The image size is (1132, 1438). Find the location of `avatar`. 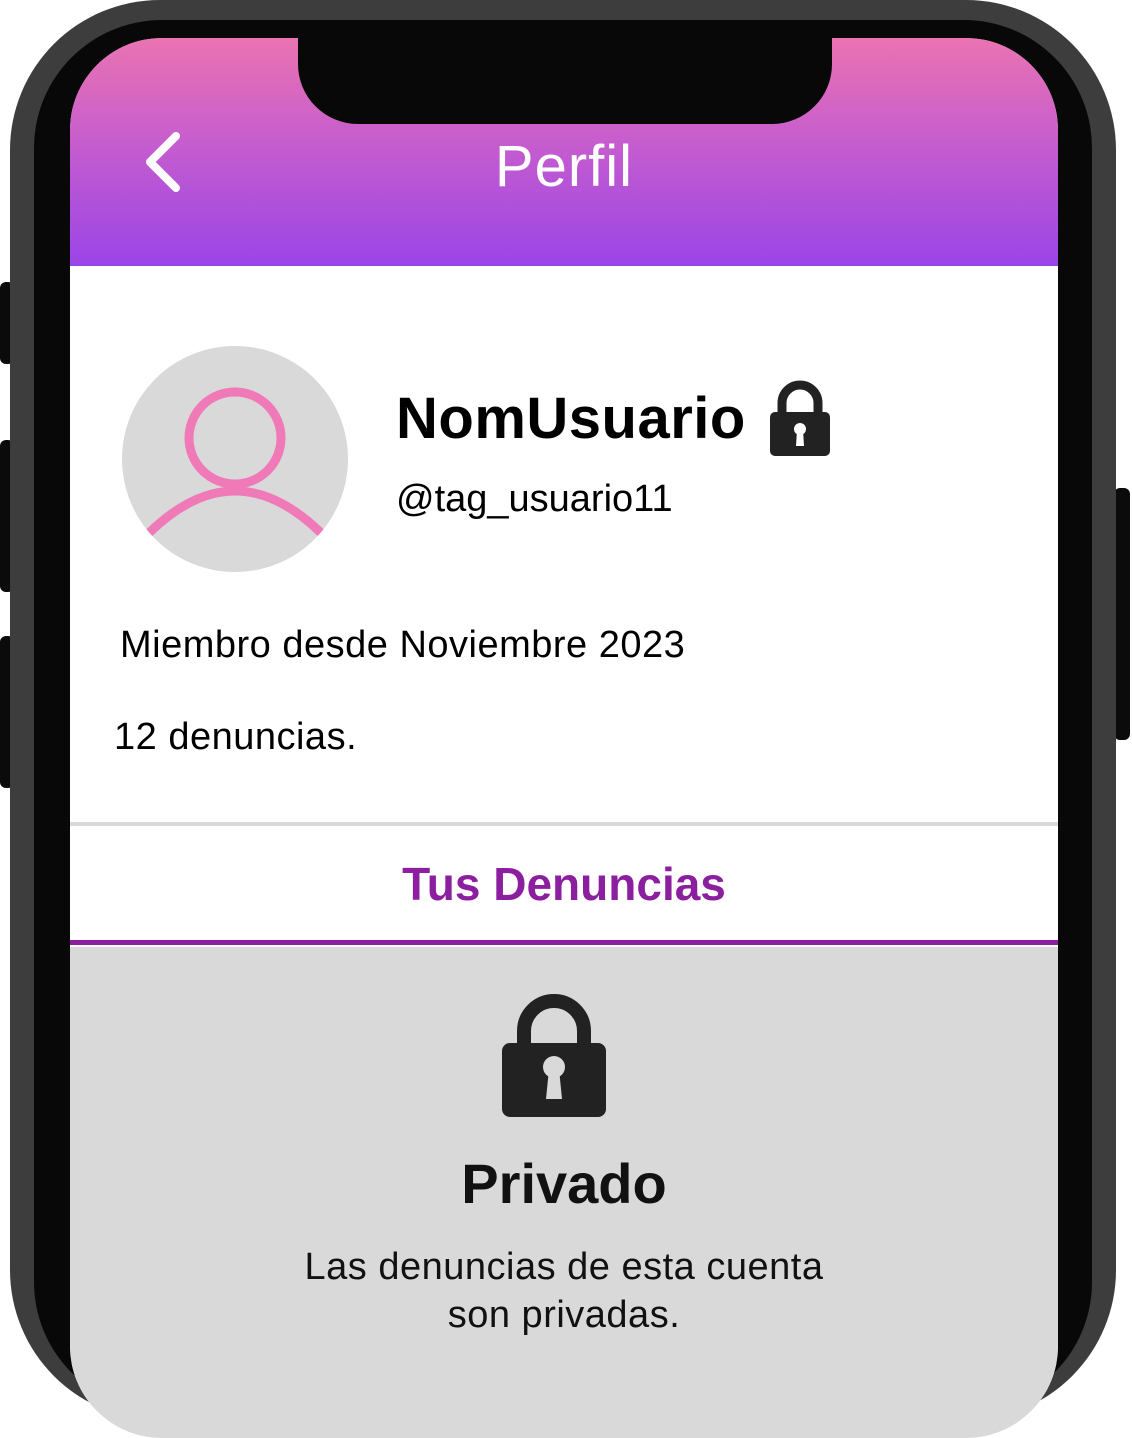

avatar is located at coordinates (235, 459).